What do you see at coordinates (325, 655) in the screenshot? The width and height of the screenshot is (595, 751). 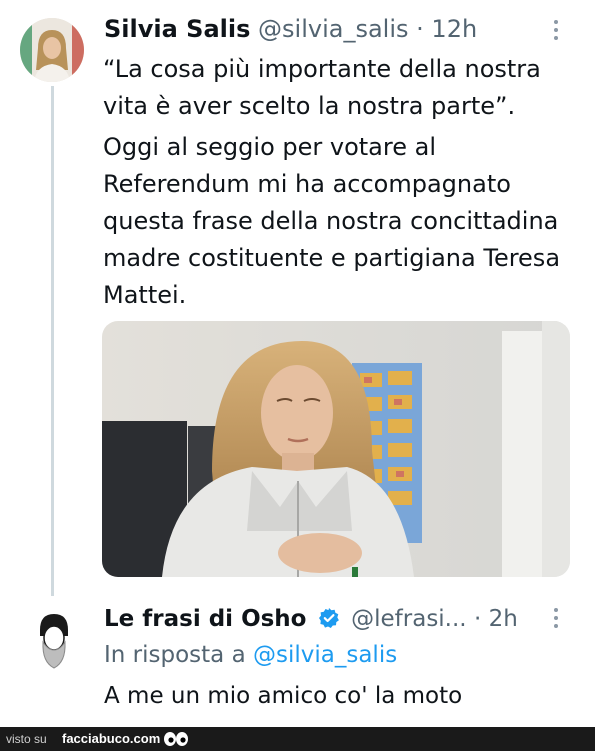 I see `reply-context-mention: @silvia_salis` at bounding box center [325, 655].